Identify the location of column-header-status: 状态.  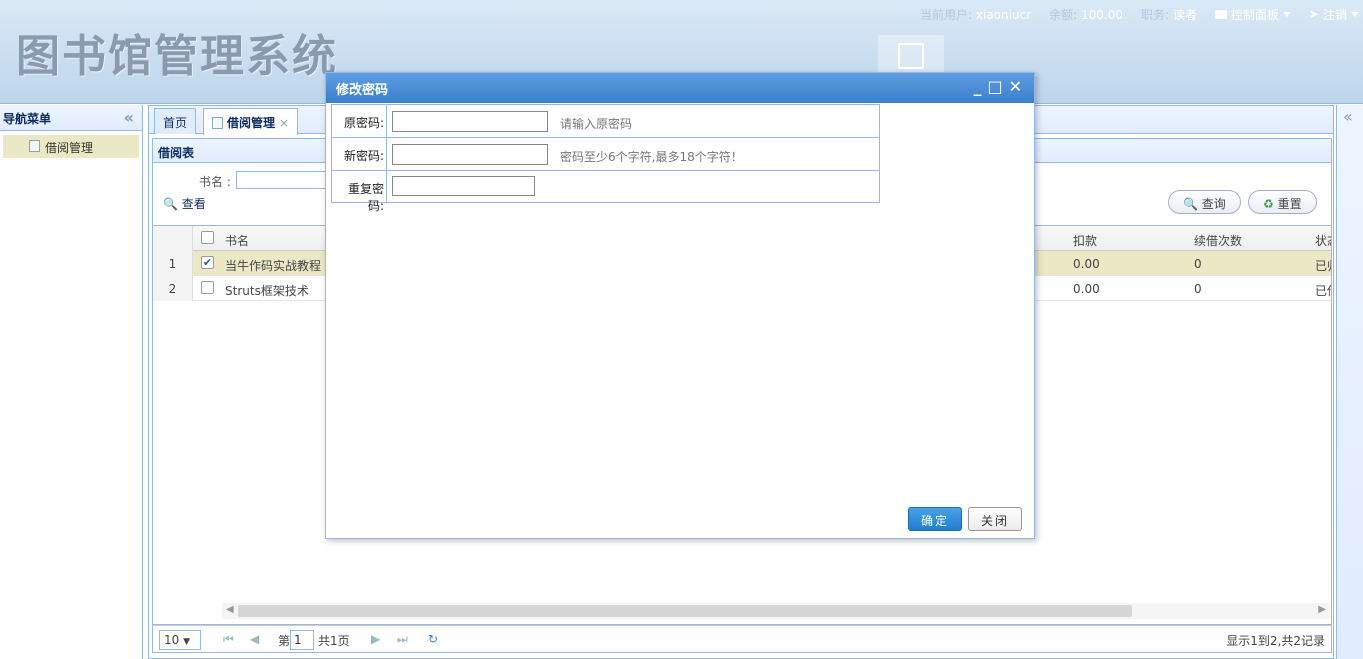
(1323, 240).